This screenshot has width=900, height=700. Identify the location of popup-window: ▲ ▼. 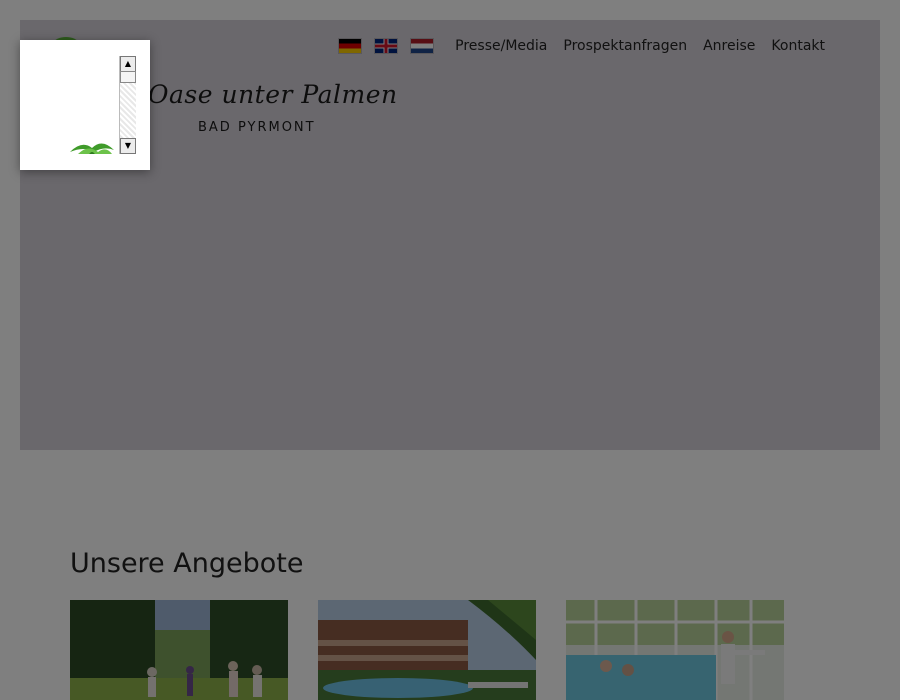
(85, 105).